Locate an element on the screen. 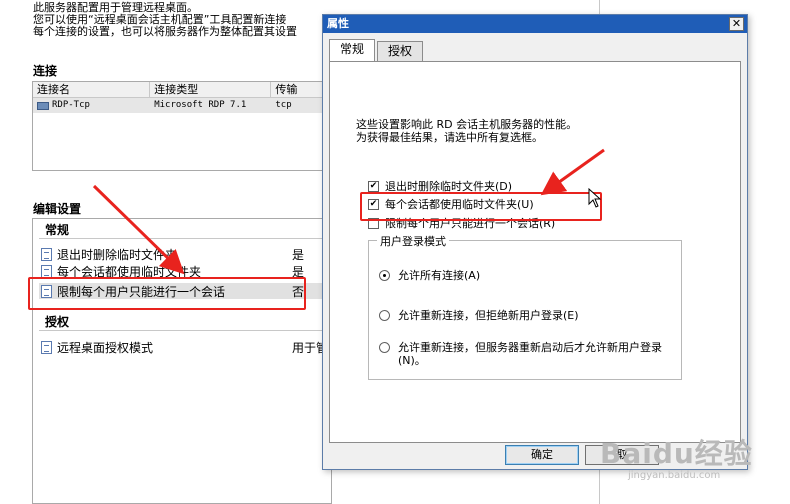 The width and height of the screenshot is (790, 504). connections-header: 连接名 连接类型 传输 is located at coordinates (182, 90).